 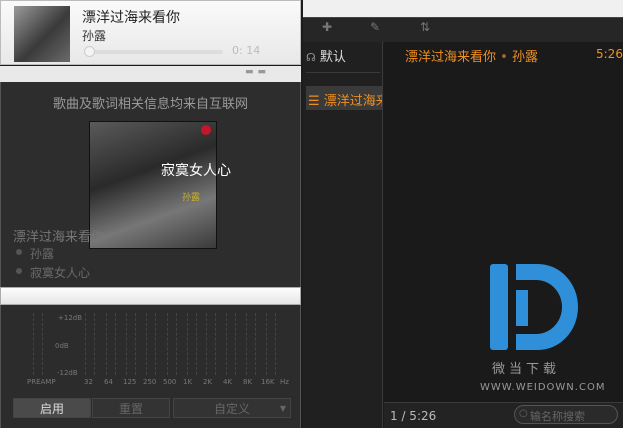 What do you see at coordinates (425, 27) in the screenshot?
I see `sort-icon: ⇅` at bounding box center [425, 27].